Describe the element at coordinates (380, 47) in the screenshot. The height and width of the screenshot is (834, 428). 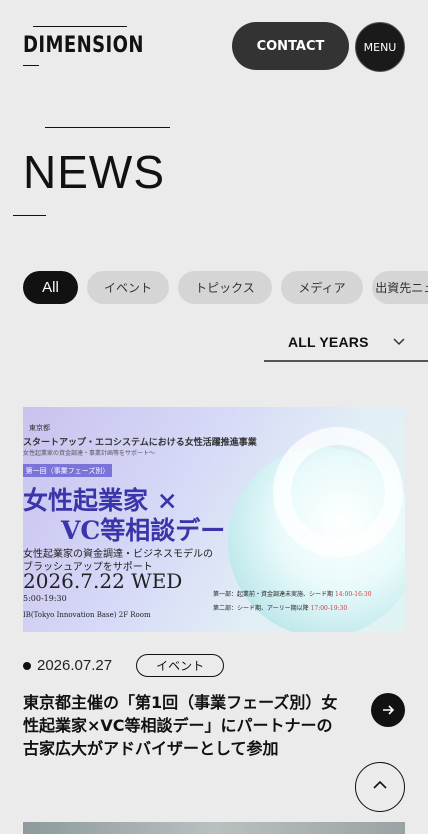
I see `menu-button: MENU` at that location.